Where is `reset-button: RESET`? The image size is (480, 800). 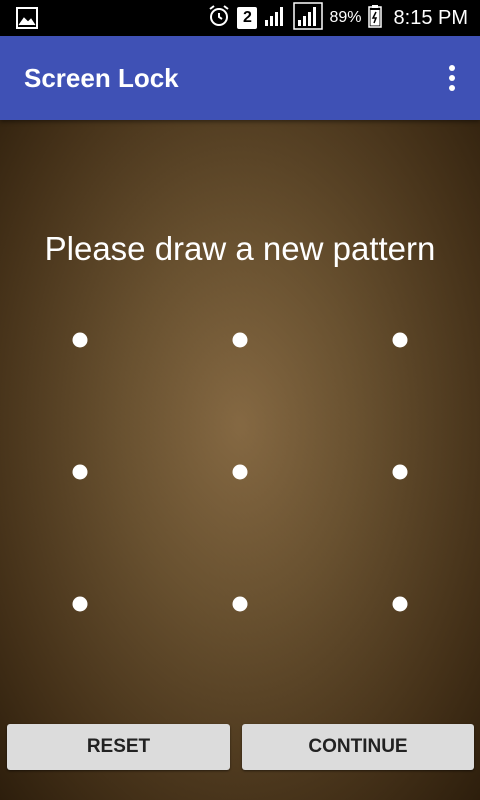 reset-button: RESET is located at coordinates (118, 747).